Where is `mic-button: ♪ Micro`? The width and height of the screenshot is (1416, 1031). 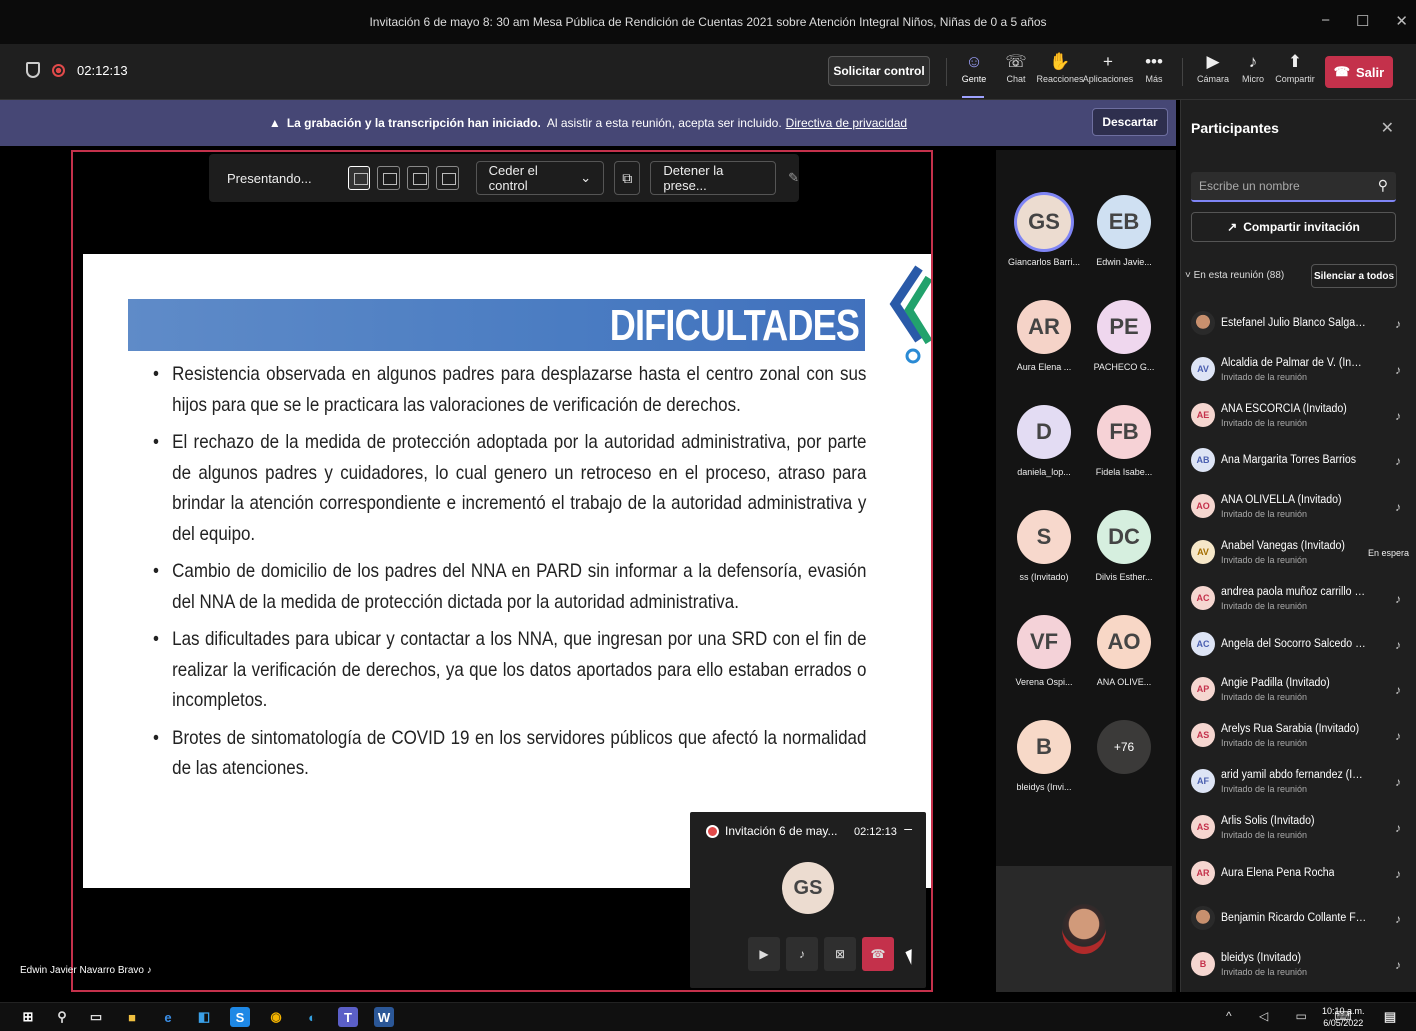
mic-button: ♪ Micro is located at coordinates (1253, 67).